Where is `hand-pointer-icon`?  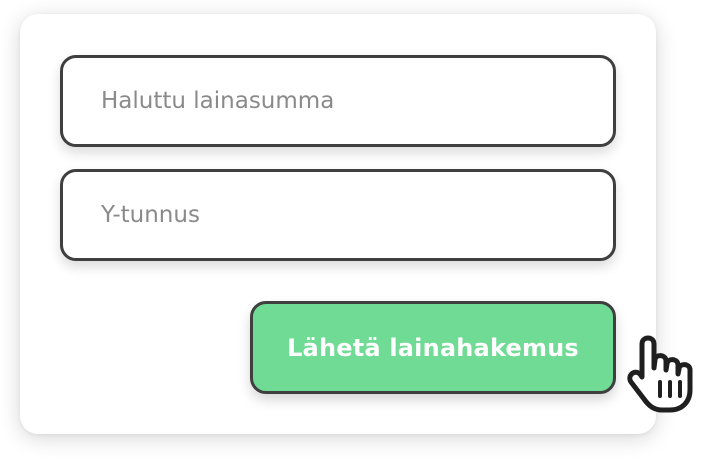
hand-pointer-icon is located at coordinates (660, 374).